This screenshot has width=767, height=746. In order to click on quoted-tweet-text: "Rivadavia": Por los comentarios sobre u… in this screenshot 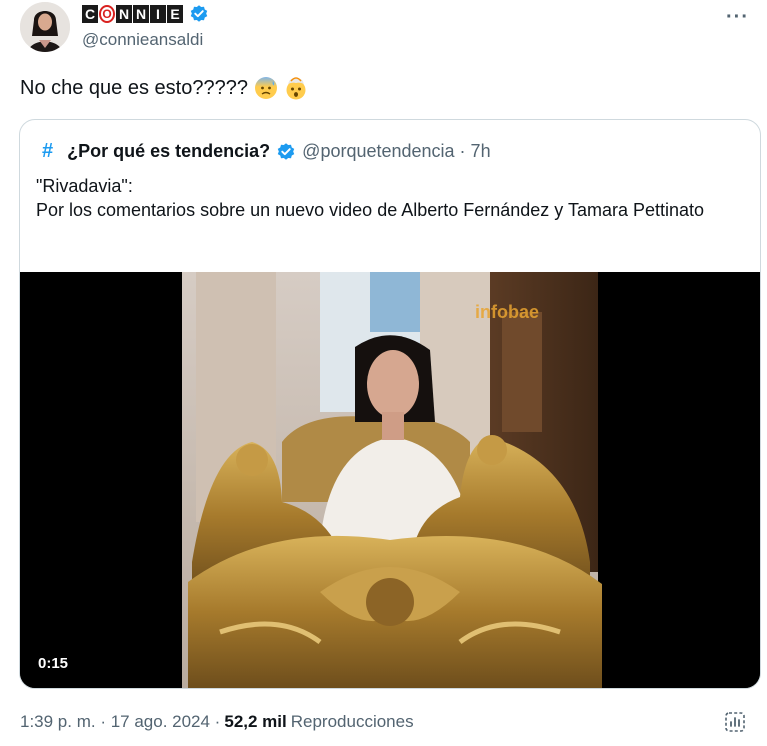, I will do `click(386, 198)`.